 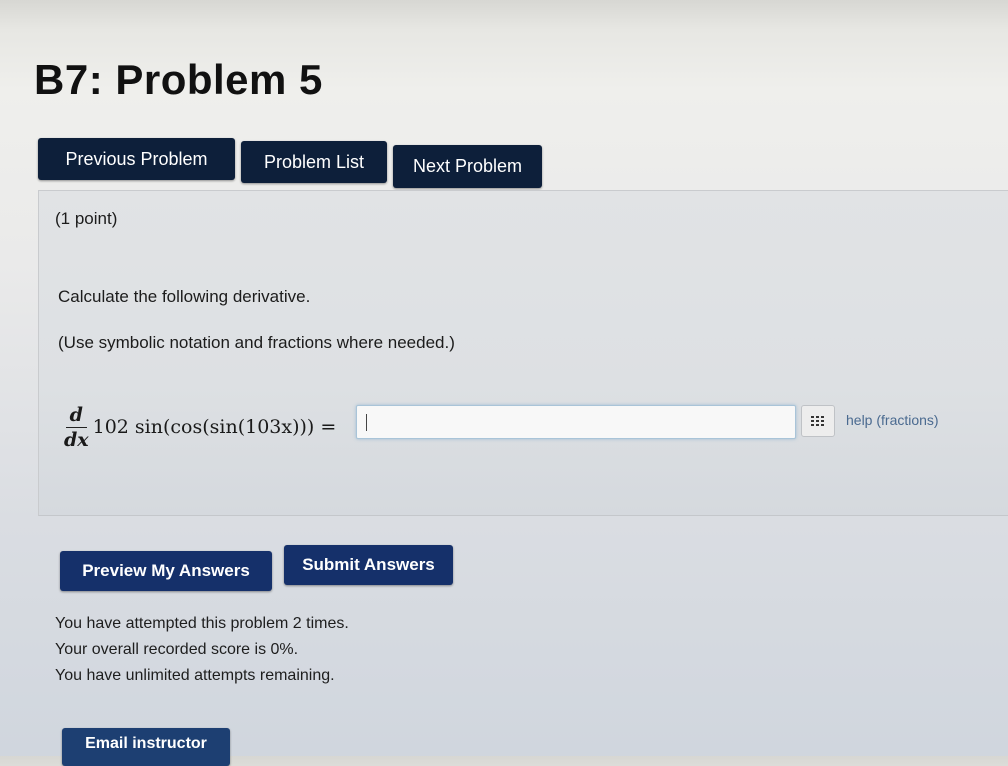 I want to click on problem-instruction: Calculate the following derivative., so click(x=184, y=296).